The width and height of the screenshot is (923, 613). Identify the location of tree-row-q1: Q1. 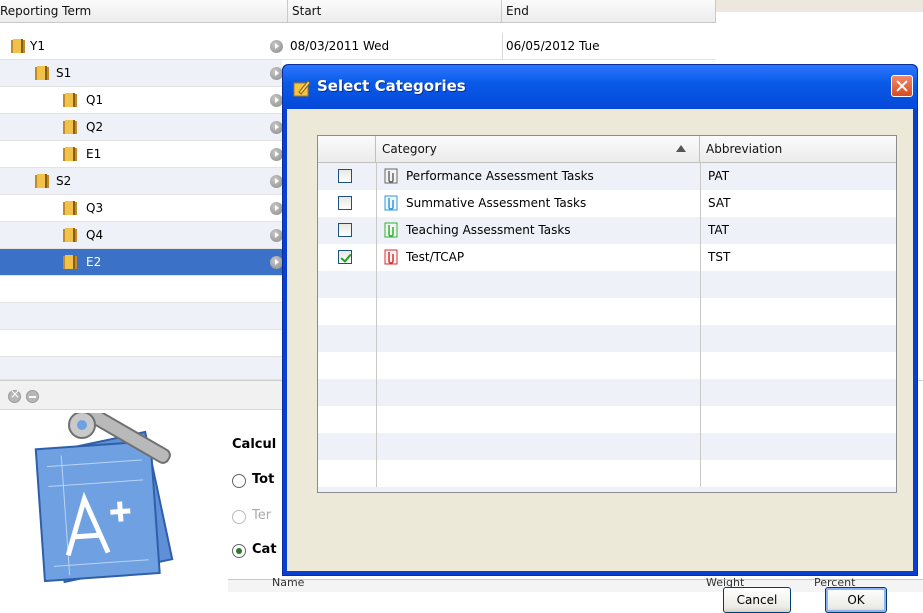
(141, 100).